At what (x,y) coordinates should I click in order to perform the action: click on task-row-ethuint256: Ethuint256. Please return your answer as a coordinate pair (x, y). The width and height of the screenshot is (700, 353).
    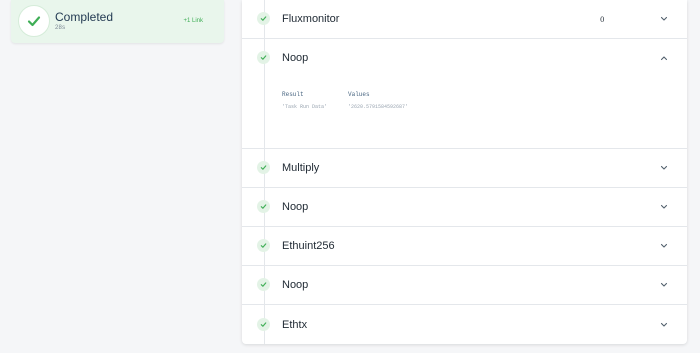
    Looking at the image, I should click on (464, 246).